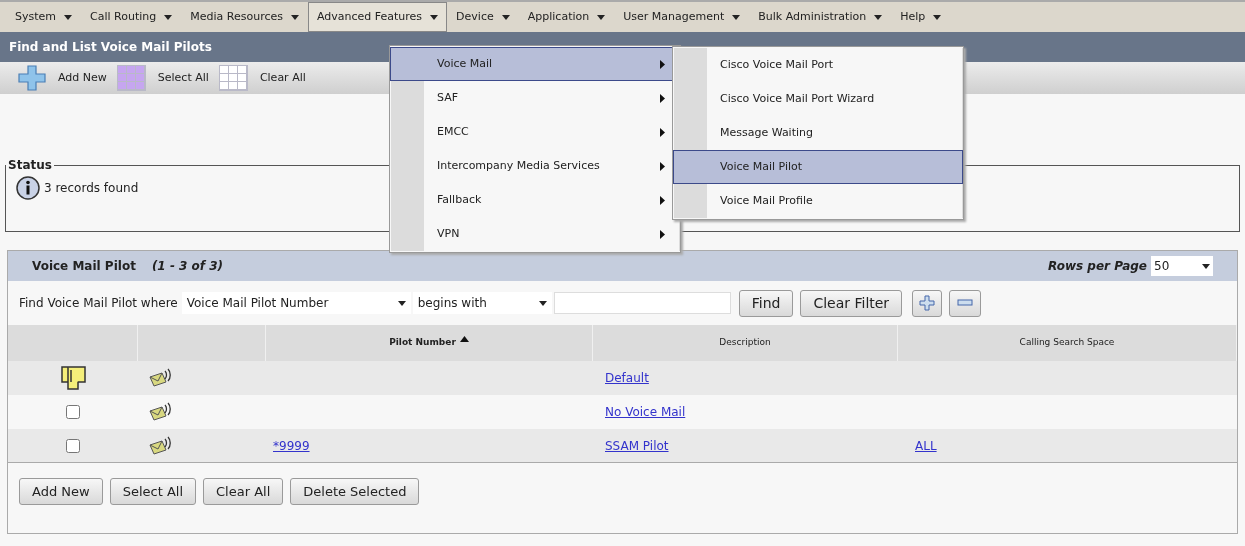 The image size is (1245, 546). What do you see at coordinates (84, 266) in the screenshot?
I see `list-title: Voice Mail Pilot` at bounding box center [84, 266].